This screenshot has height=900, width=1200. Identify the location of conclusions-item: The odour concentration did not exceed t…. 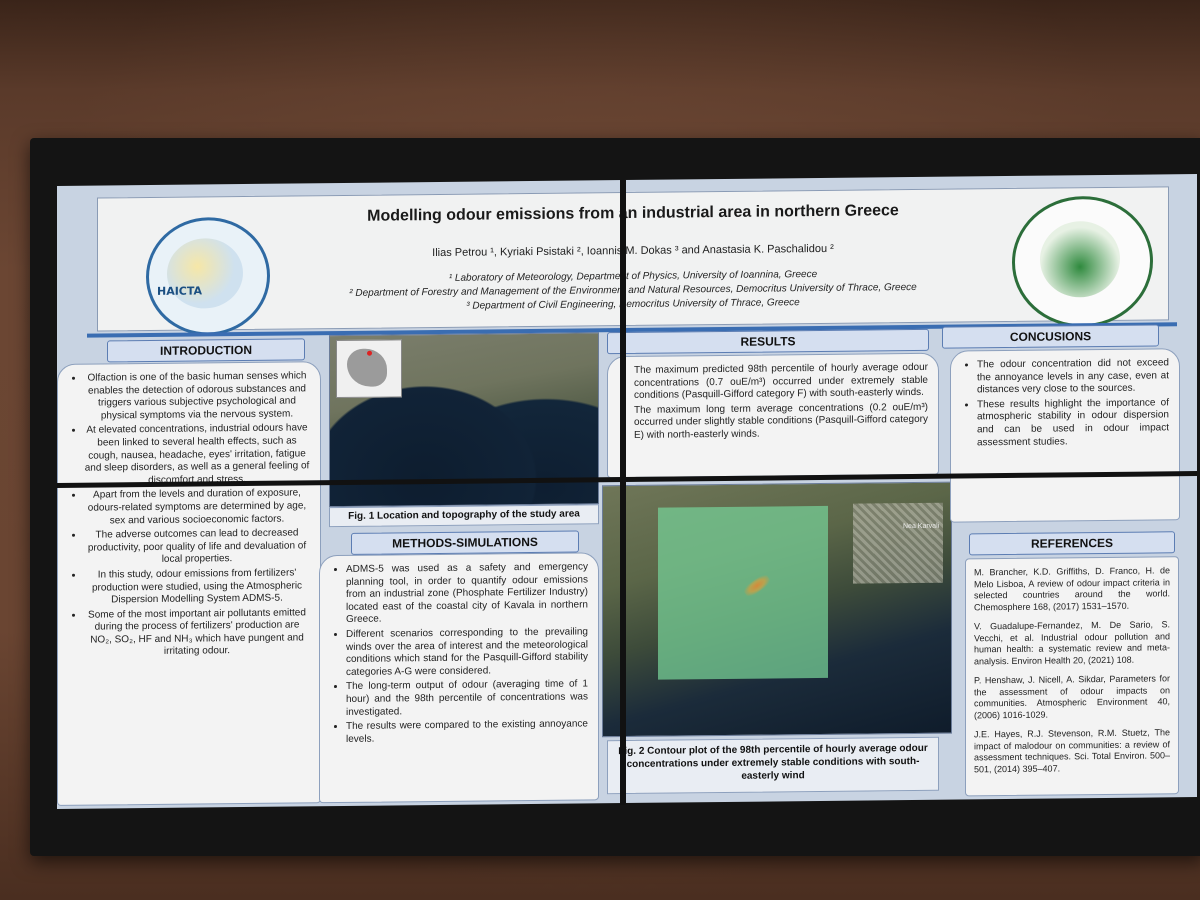
(1073, 377).